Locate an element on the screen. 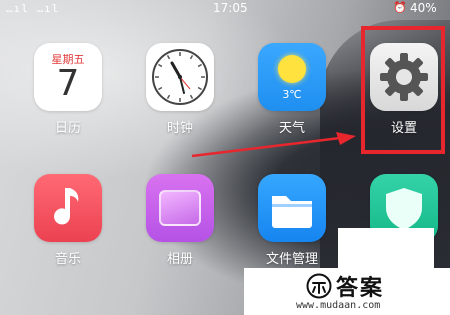 The height and width of the screenshot is (315, 450). photos-icon is located at coordinates (180, 208).